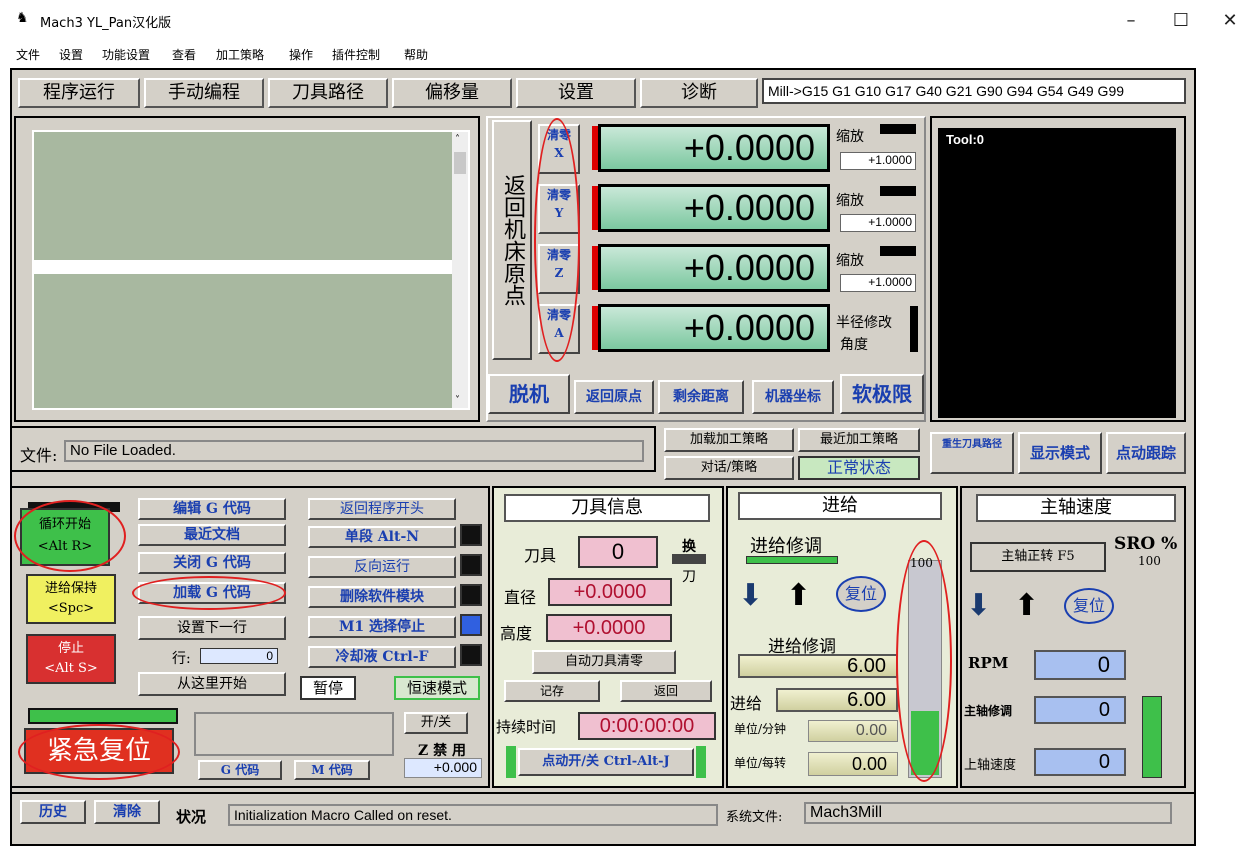 This screenshot has height=846, width=1251. Describe the element at coordinates (328, 93) in the screenshot. I see `tab-toolpath: 刀具路径` at that location.